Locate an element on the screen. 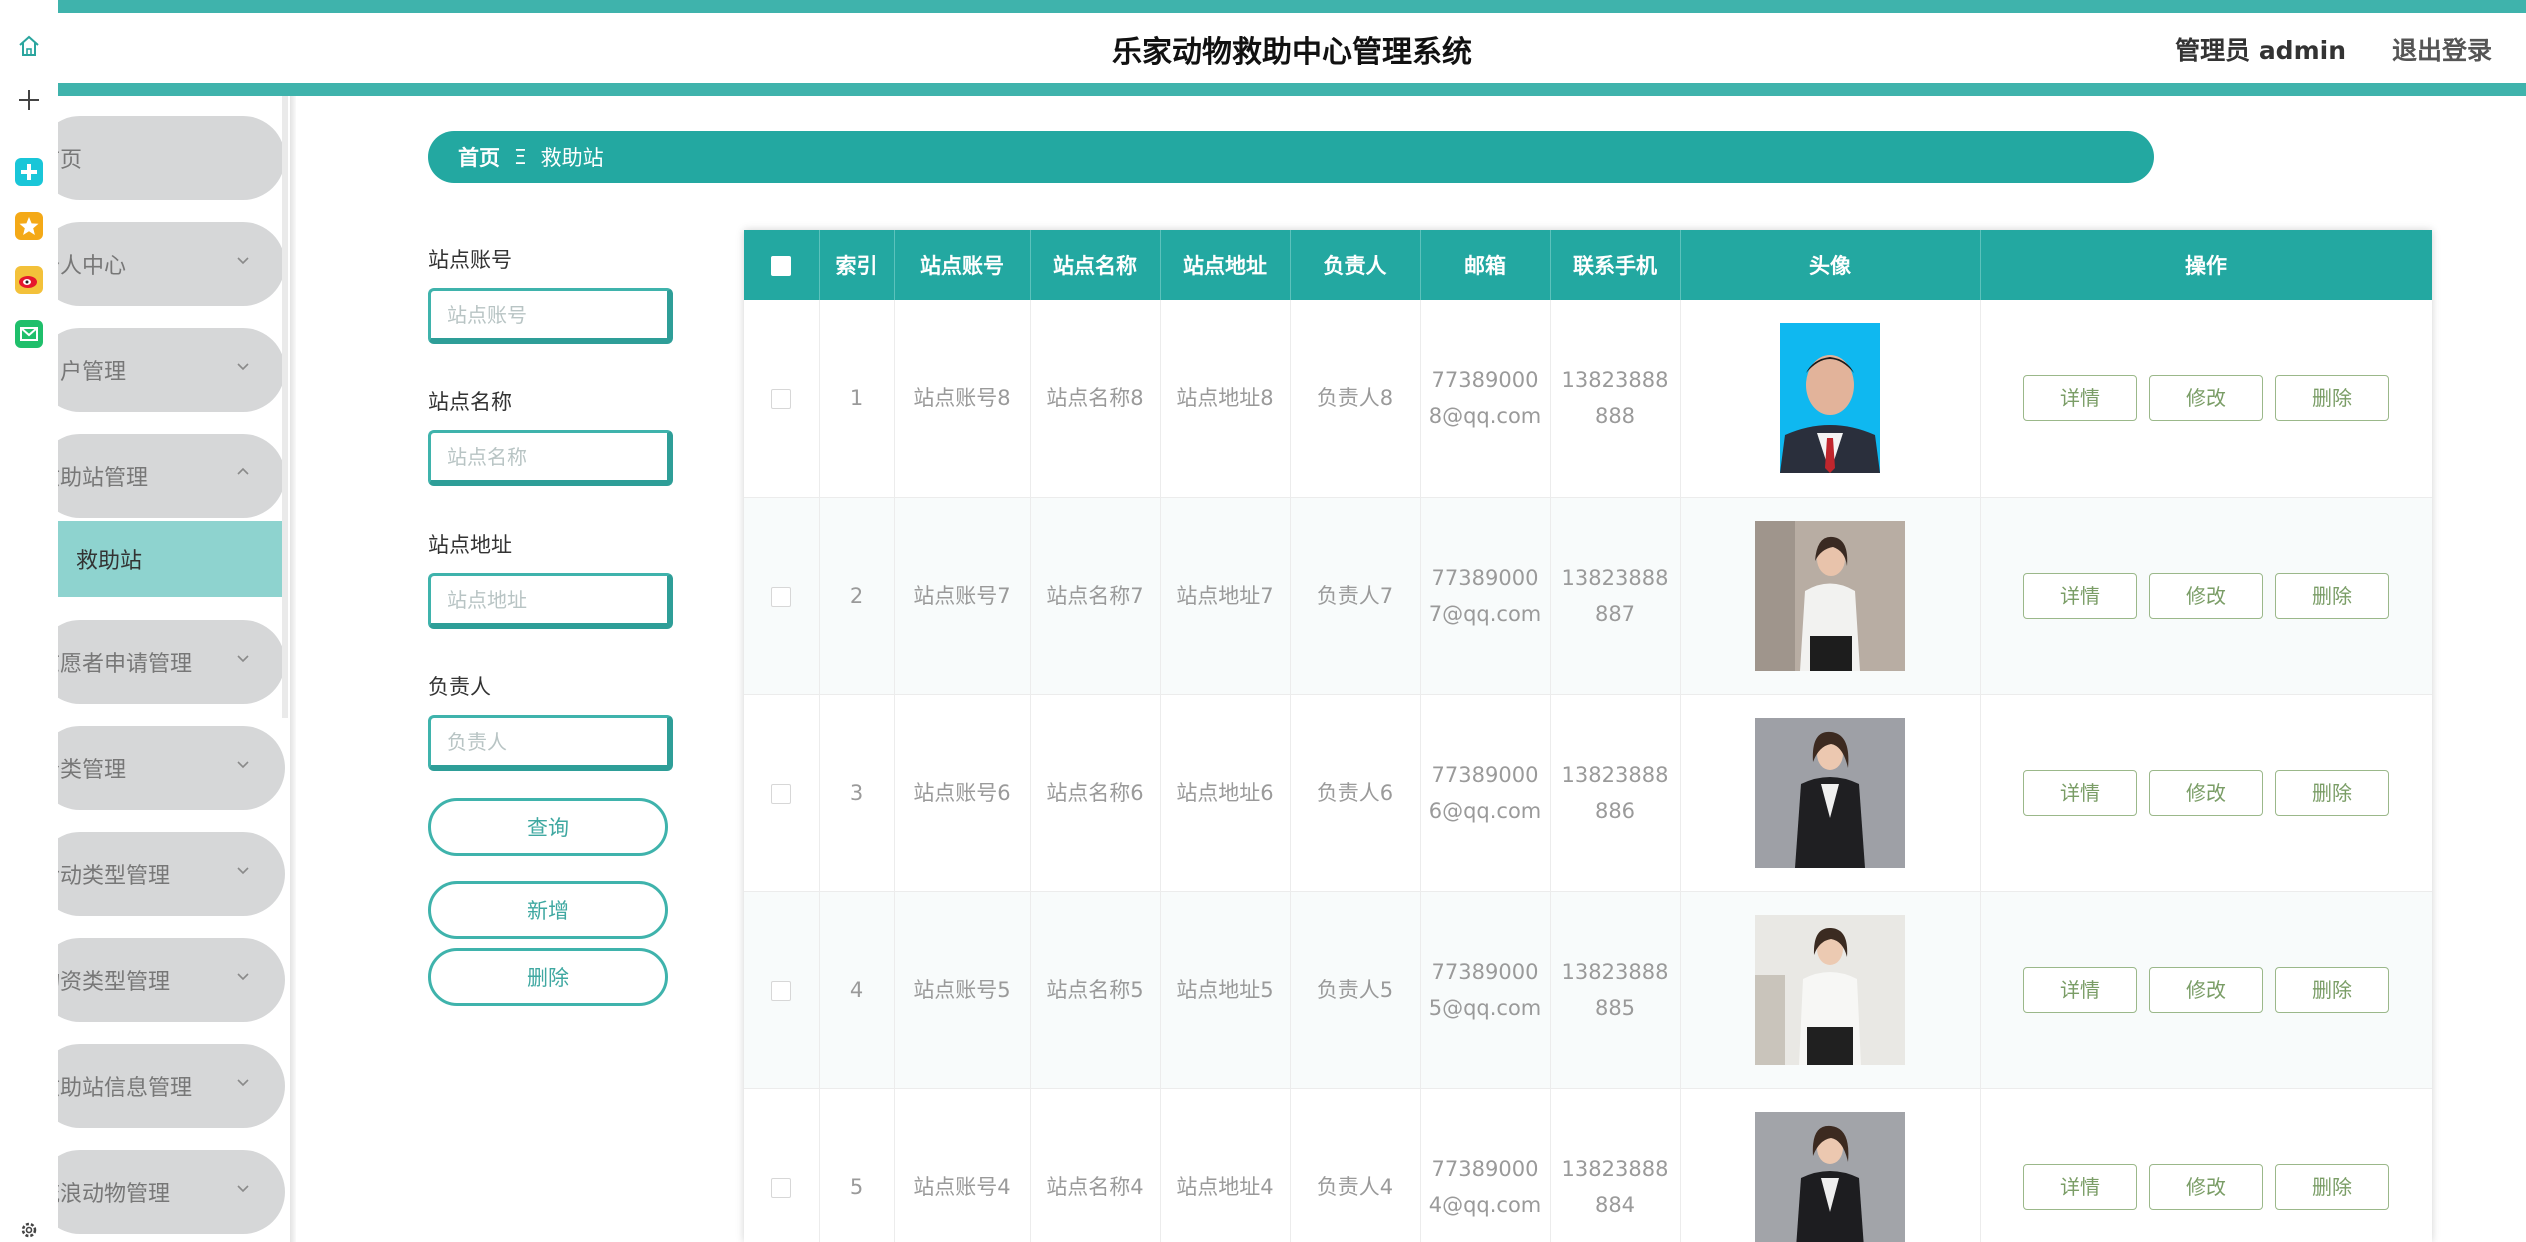 This screenshot has height=1242, width=2526. column-header: 邮箱 is located at coordinates (1485, 265).